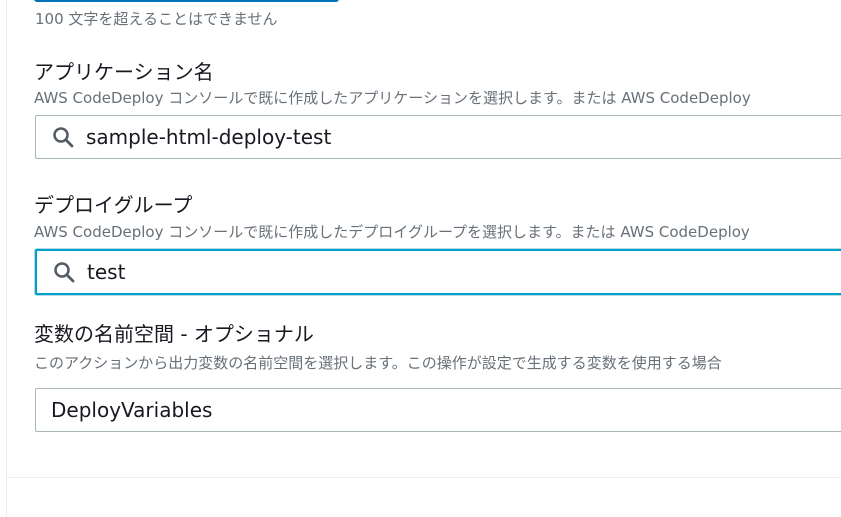 The width and height of the screenshot is (841, 517). What do you see at coordinates (113, 205) in the screenshot?
I see `deployment-group-label: デプロイグループ` at bounding box center [113, 205].